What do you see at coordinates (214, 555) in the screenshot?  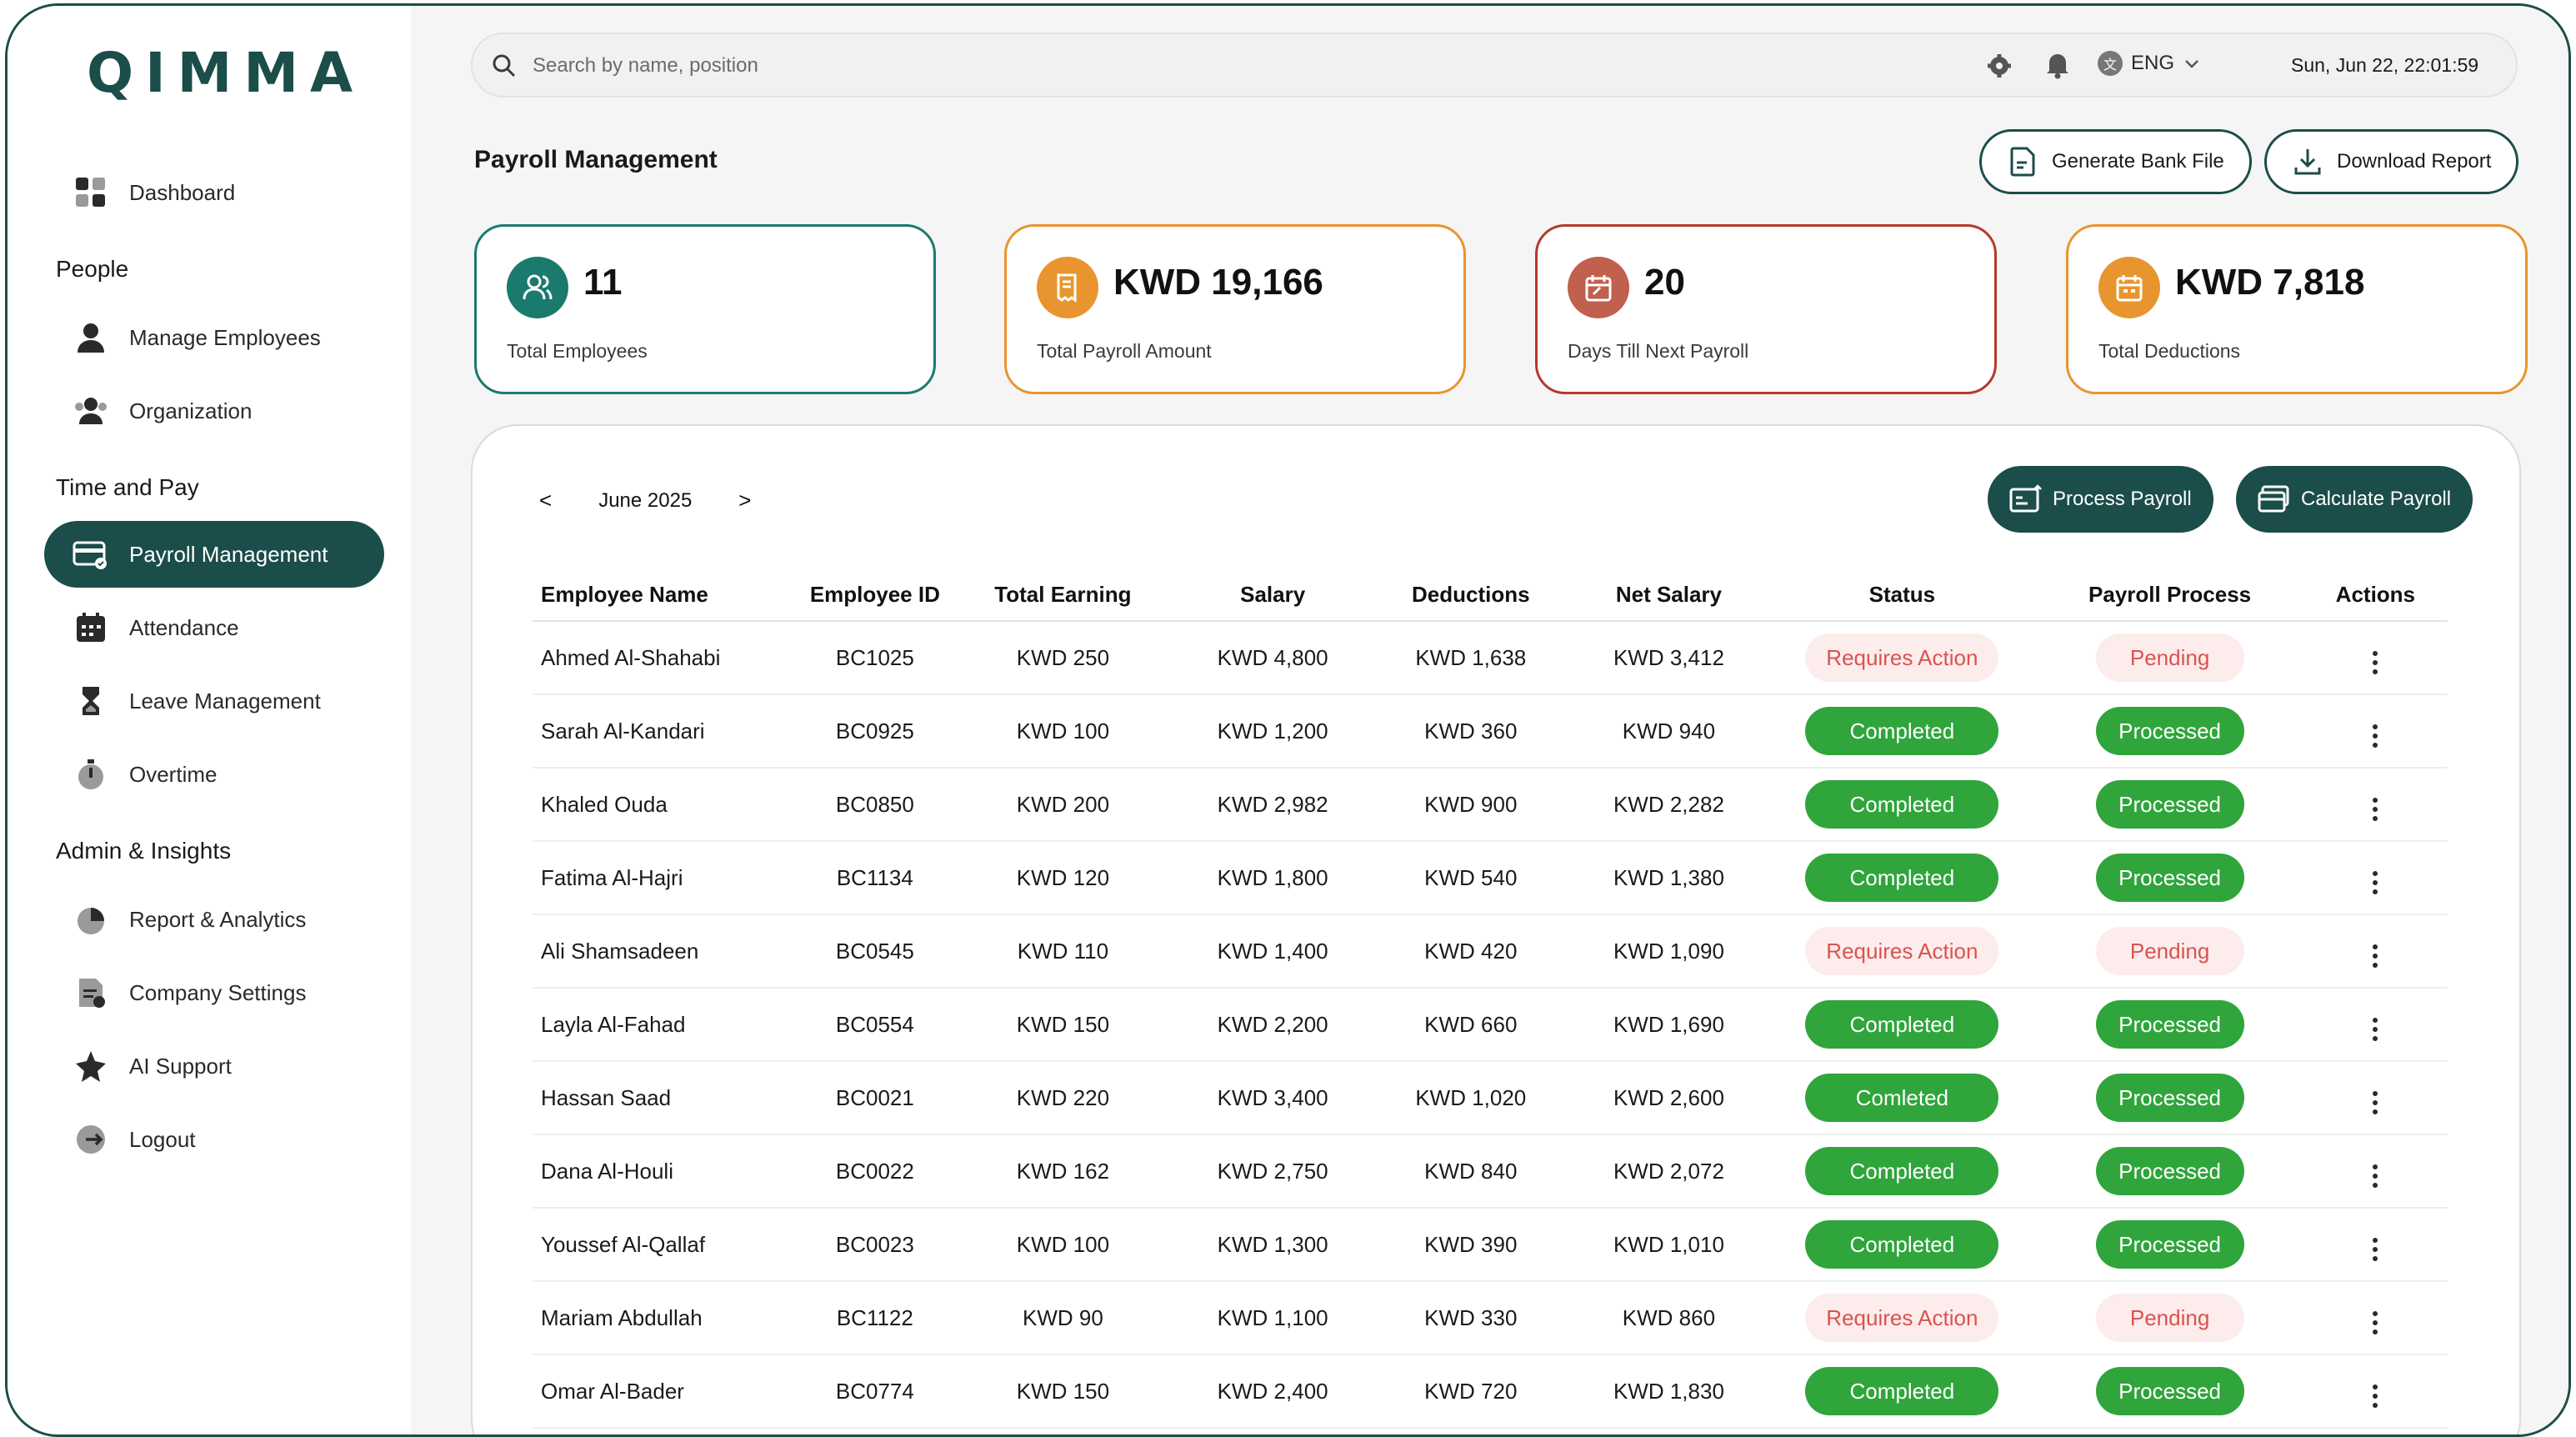 I see `sidebar-item-payroll-management: Payroll Management` at bounding box center [214, 555].